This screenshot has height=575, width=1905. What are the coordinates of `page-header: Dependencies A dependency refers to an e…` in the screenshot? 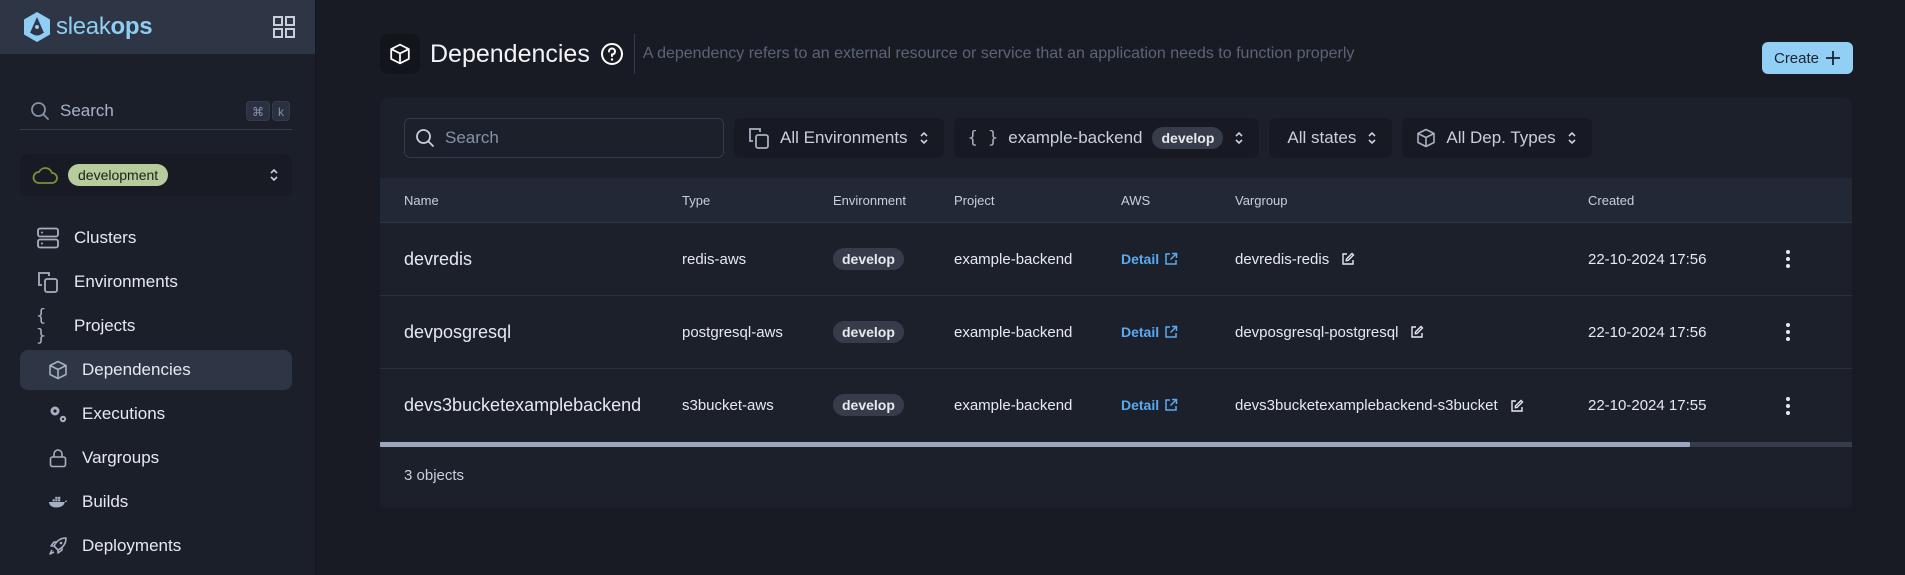 It's located at (867, 54).